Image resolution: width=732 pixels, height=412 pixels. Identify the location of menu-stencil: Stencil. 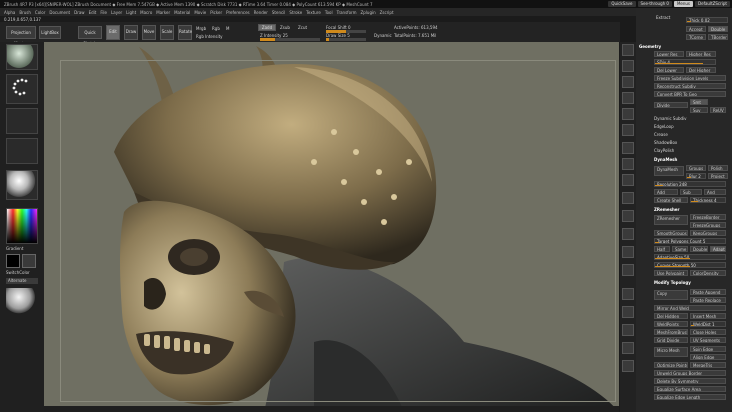
(279, 12).